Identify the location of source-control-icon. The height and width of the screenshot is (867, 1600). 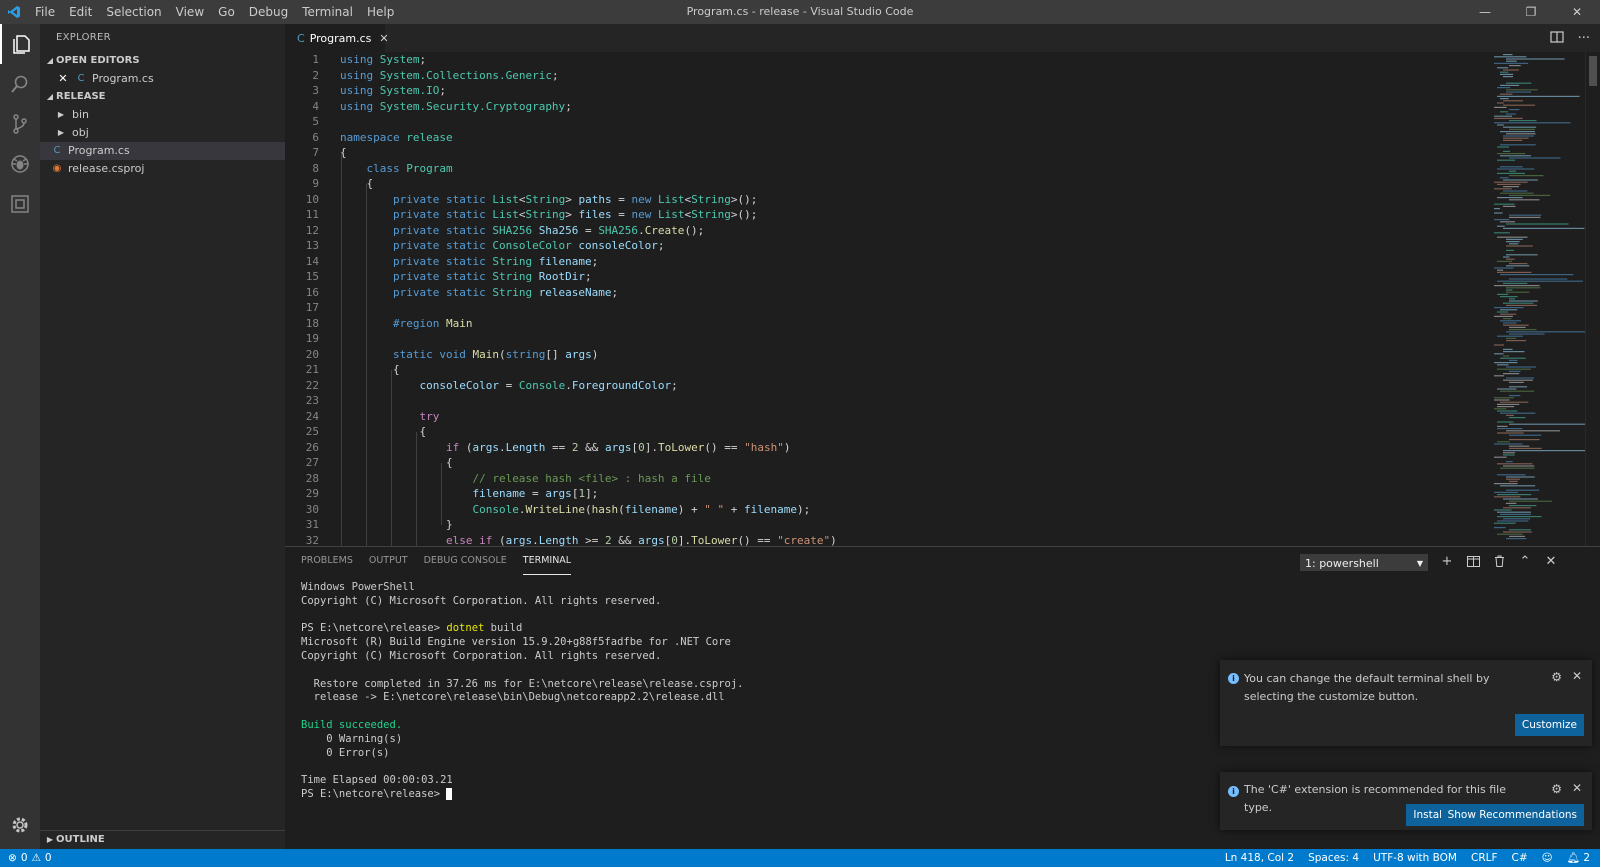
(20, 124).